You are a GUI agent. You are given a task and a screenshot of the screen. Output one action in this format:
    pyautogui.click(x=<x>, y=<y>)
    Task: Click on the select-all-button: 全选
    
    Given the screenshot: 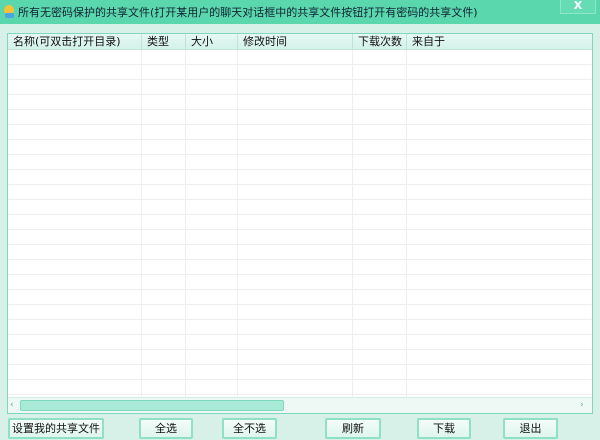 What is the action you would take?
    pyautogui.click(x=166, y=428)
    